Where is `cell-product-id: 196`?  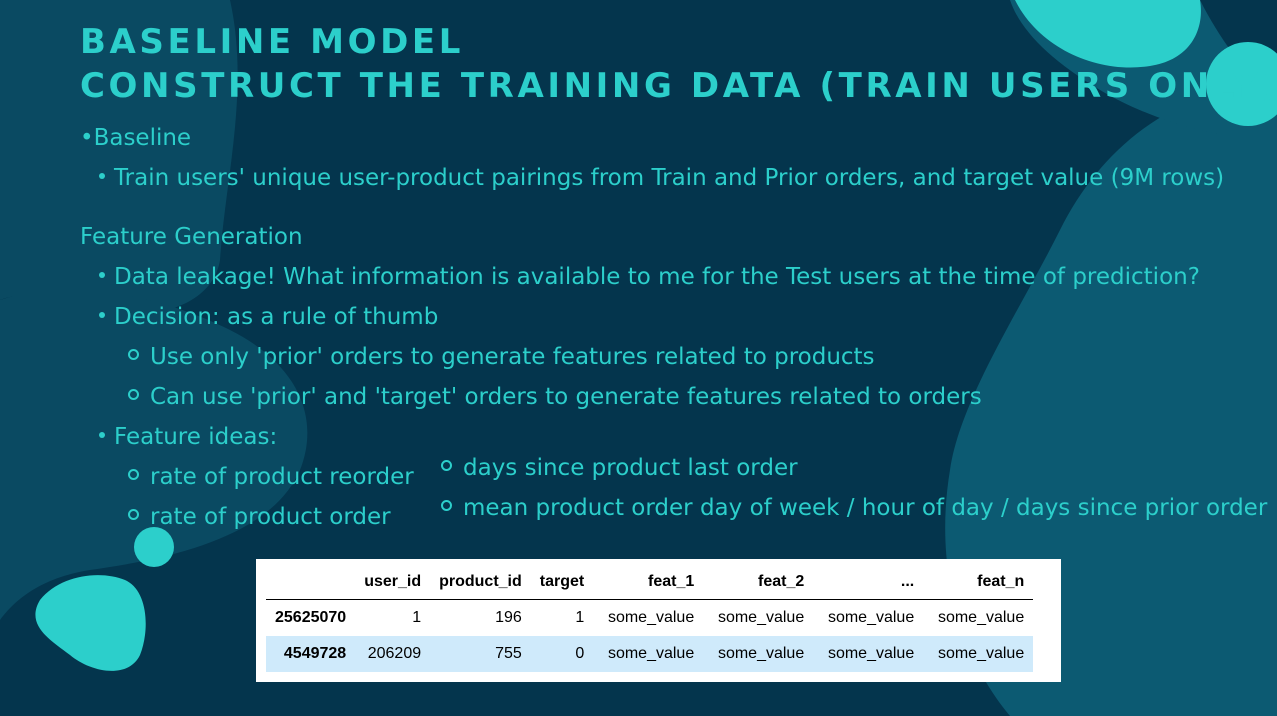
cell-product-id: 196 is located at coordinates (508, 617).